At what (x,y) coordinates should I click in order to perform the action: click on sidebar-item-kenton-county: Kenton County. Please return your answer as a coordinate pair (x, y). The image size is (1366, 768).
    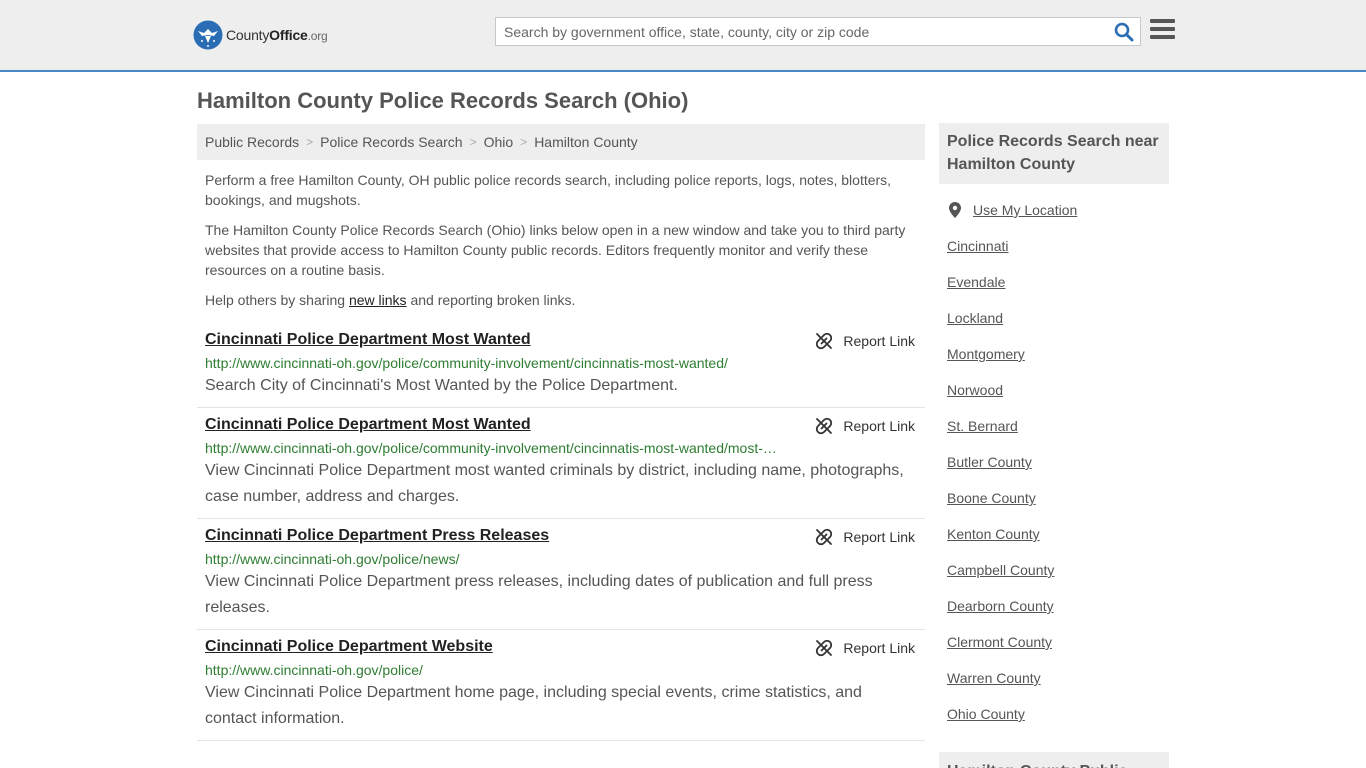
    Looking at the image, I should click on (1057, 534).